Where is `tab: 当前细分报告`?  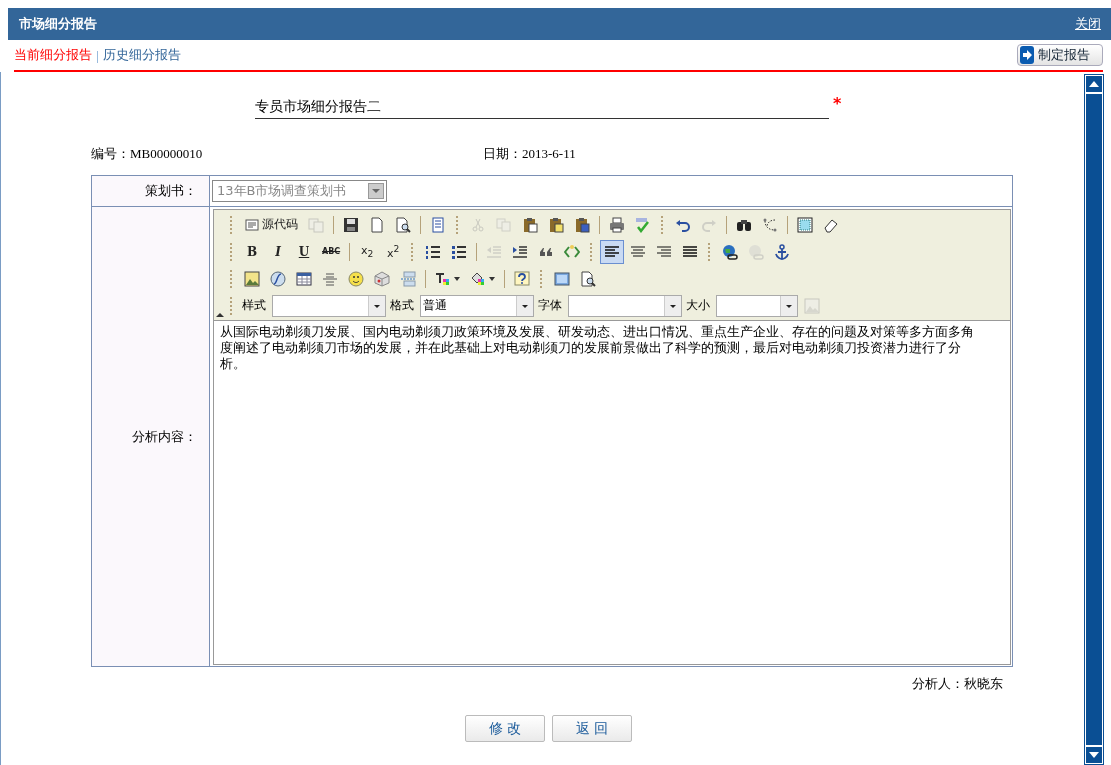 tab: 当前细分报告 is located at coordinates (53, 55).